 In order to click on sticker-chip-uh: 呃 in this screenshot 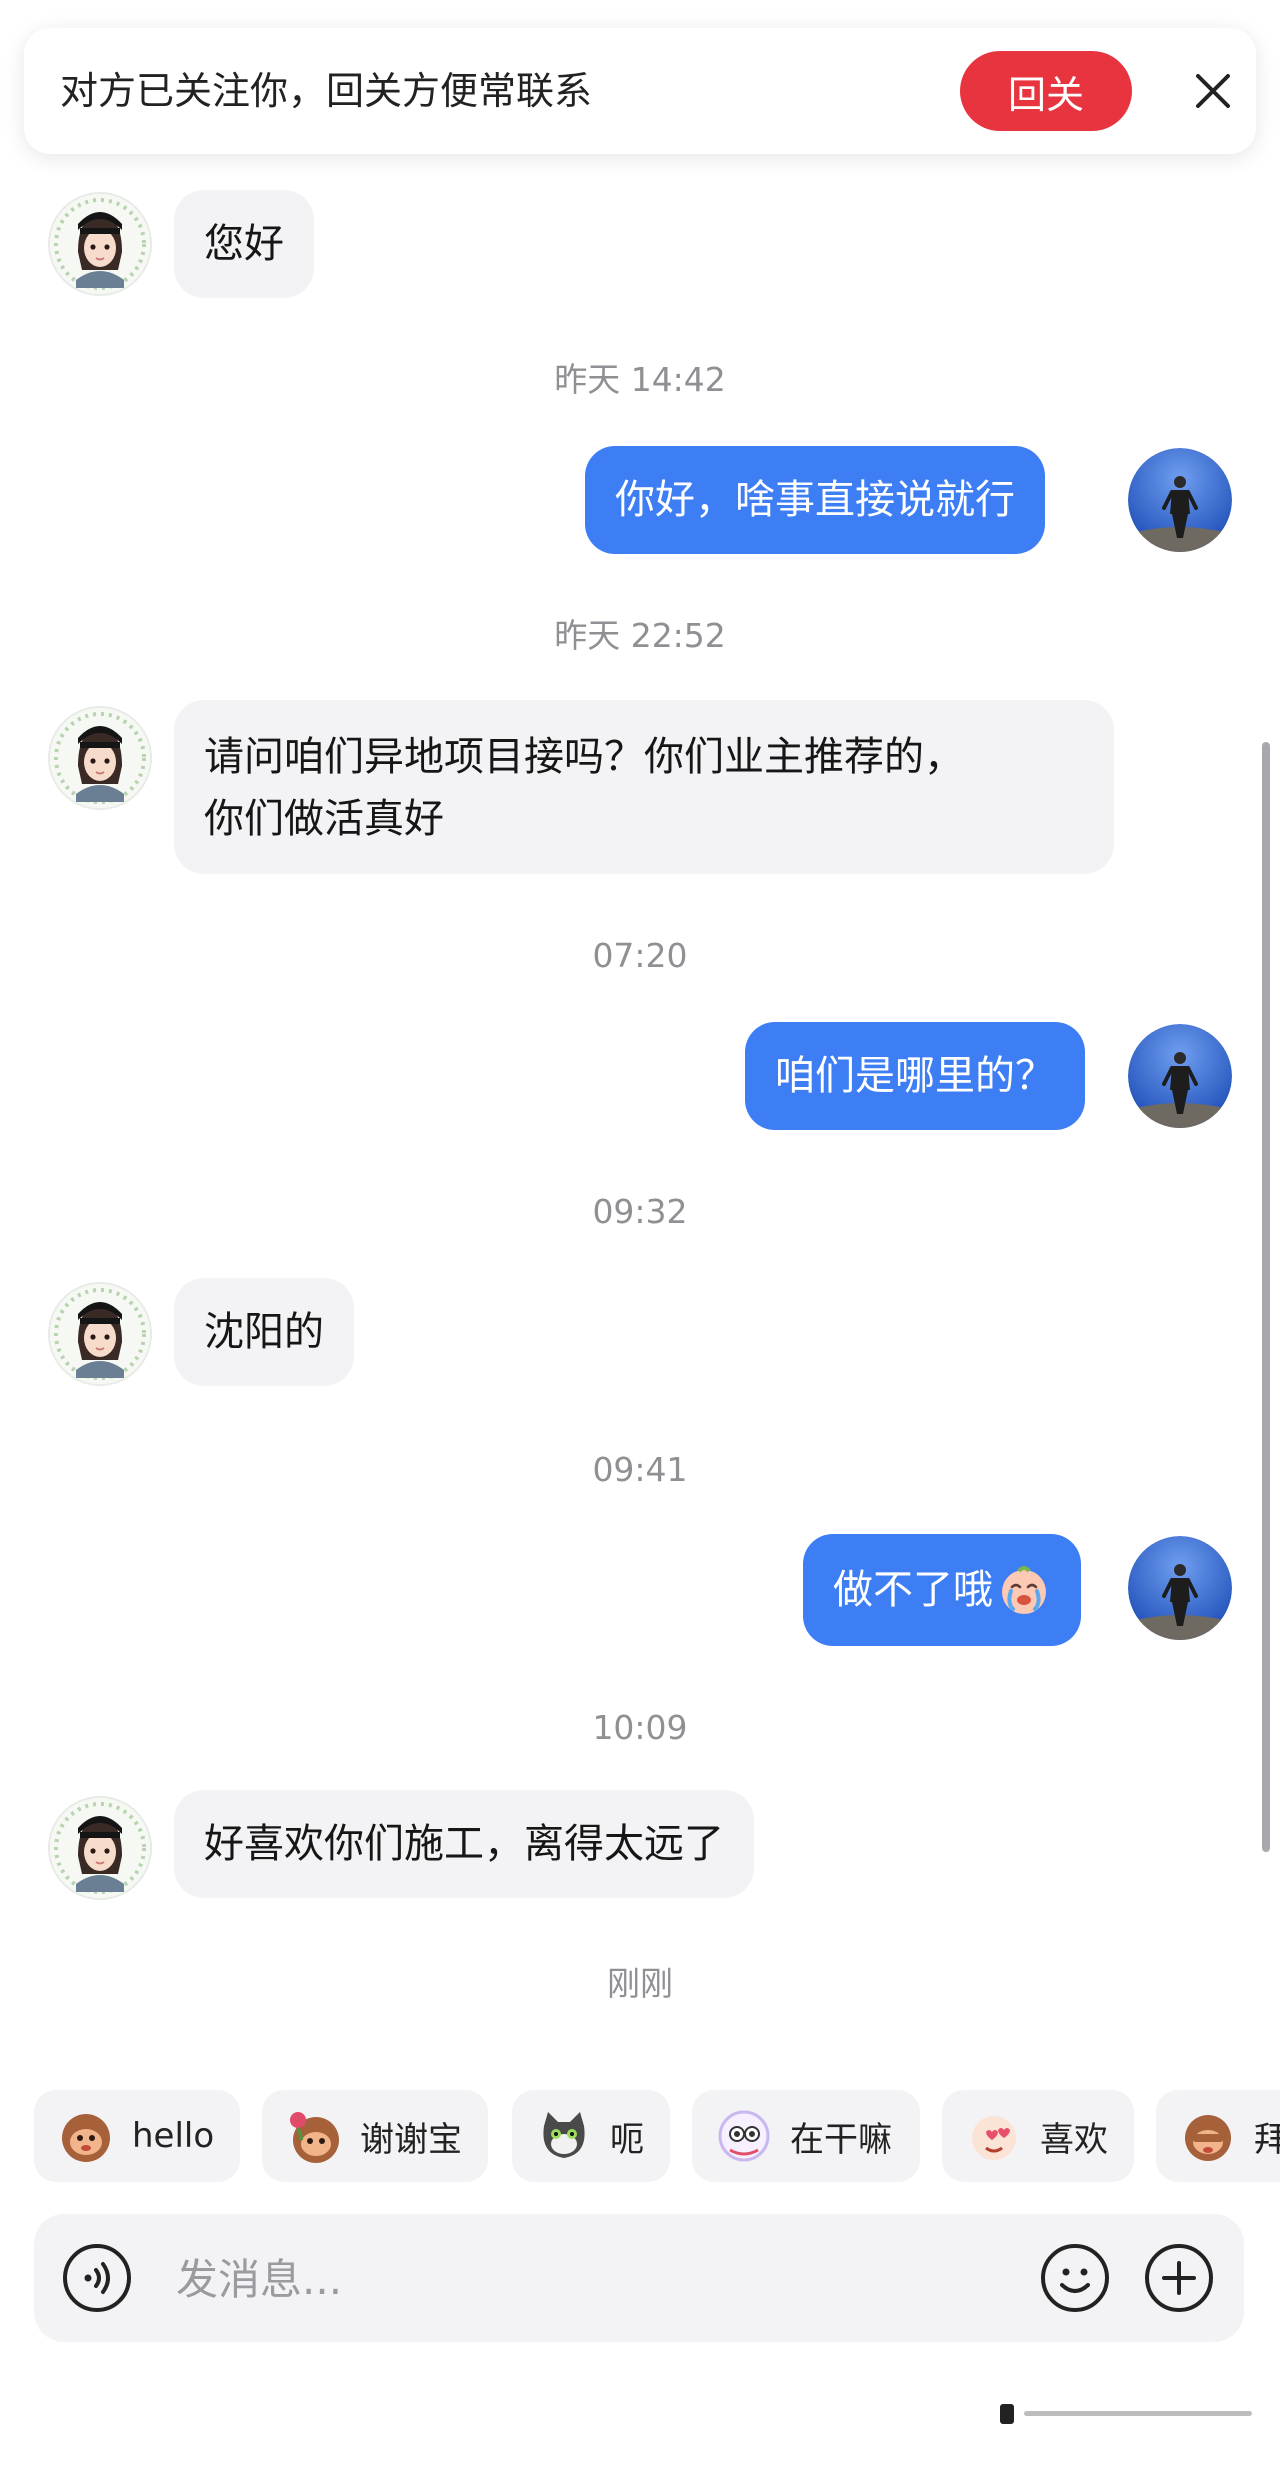, I will do `click(591, 2136)`.